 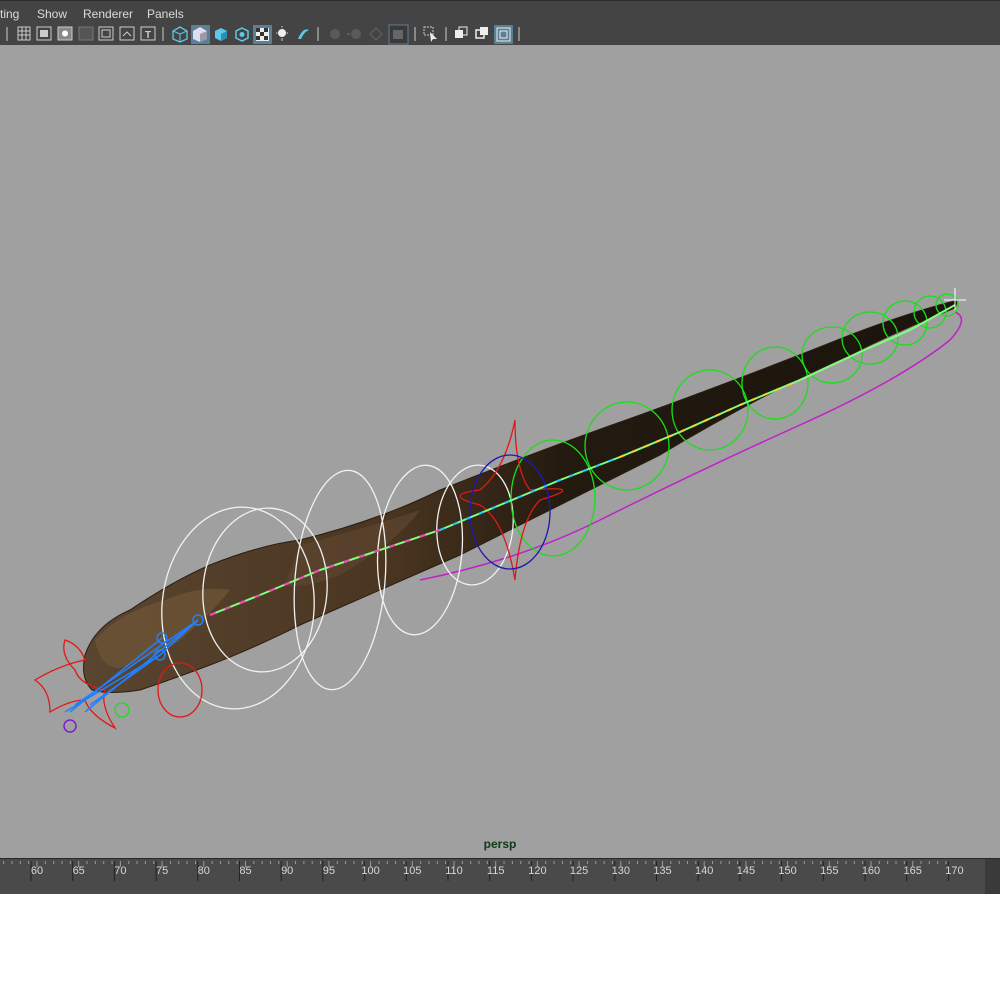 I want to click on jaw-control, so click(x=70, y=726).